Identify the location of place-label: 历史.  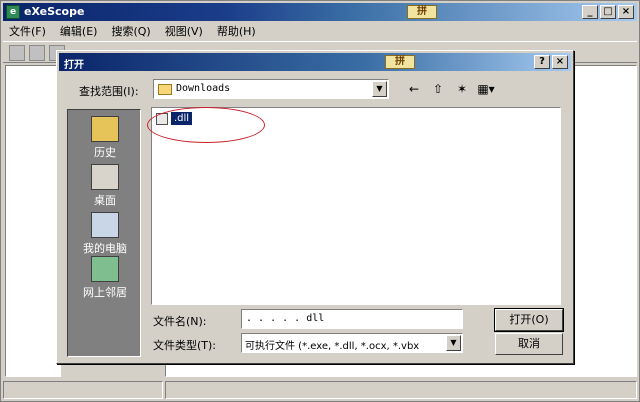
(105, 152).